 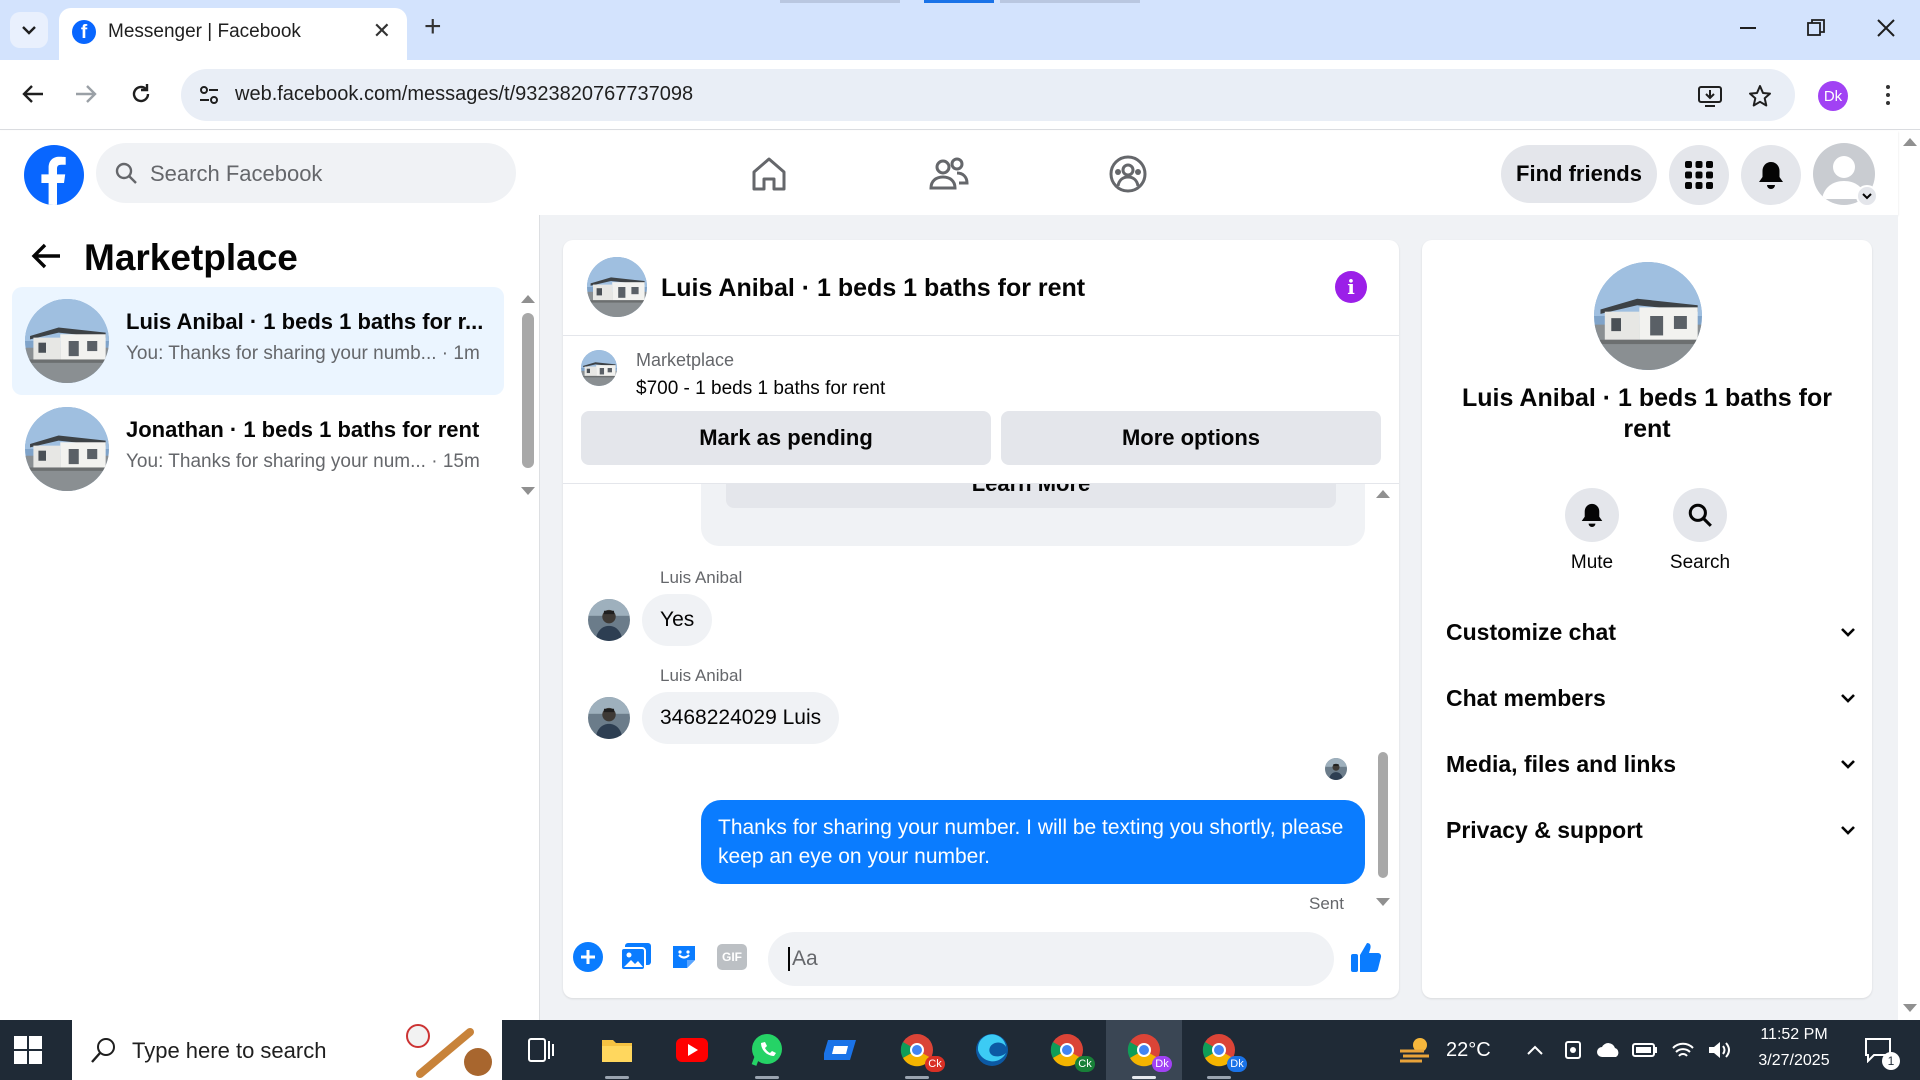 I want to click on find-friends-button: Find friends, so click(x=1579, y=174).